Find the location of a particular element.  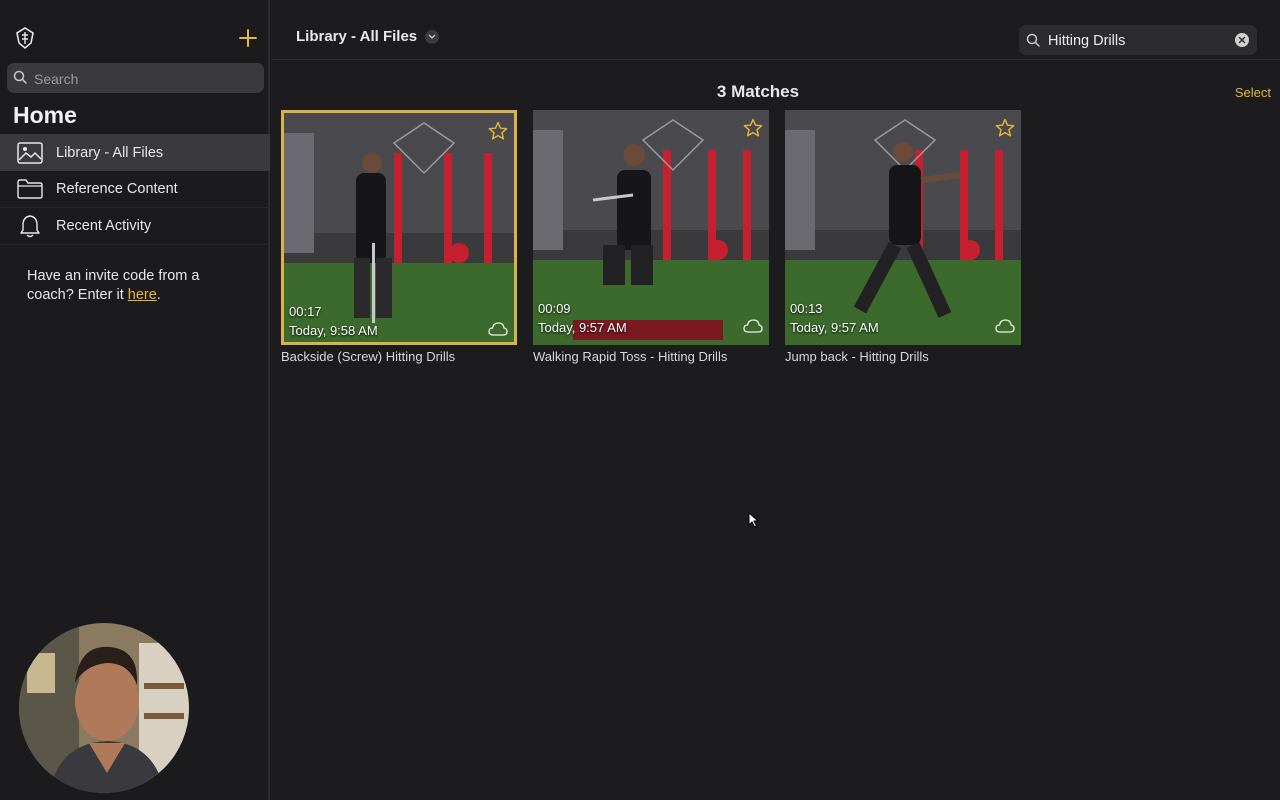

bell-icon is located at coordinates (30, 226).